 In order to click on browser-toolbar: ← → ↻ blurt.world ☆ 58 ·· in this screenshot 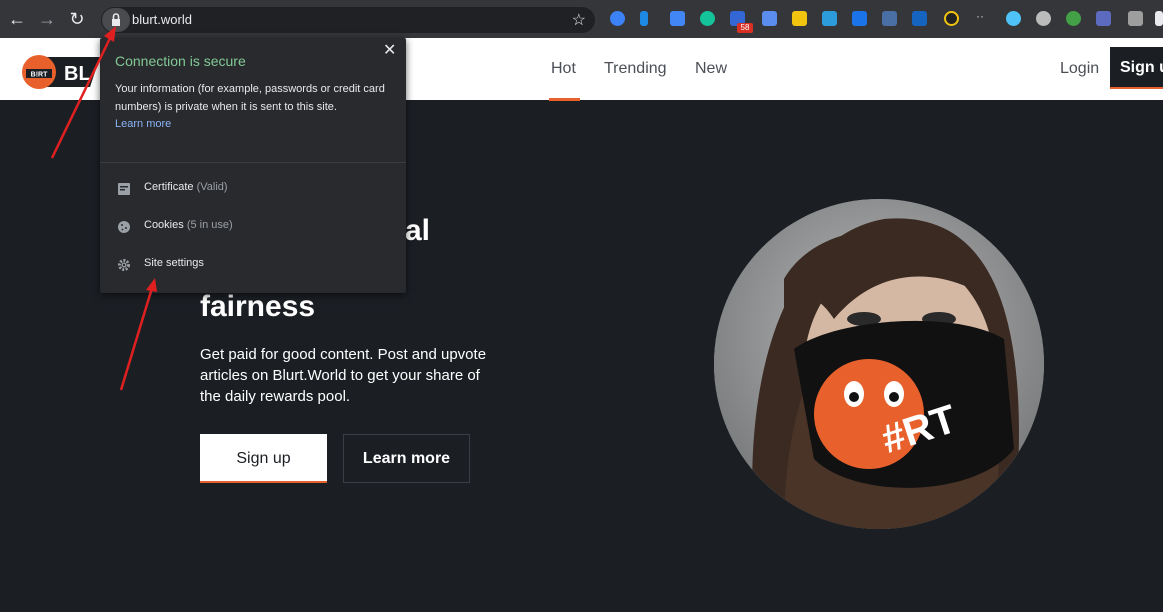, I will do `click(581, 19)`.